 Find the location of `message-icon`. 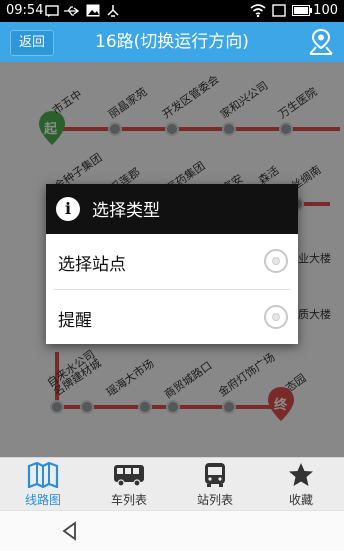

message-icon is located at coordinates (52, 11).